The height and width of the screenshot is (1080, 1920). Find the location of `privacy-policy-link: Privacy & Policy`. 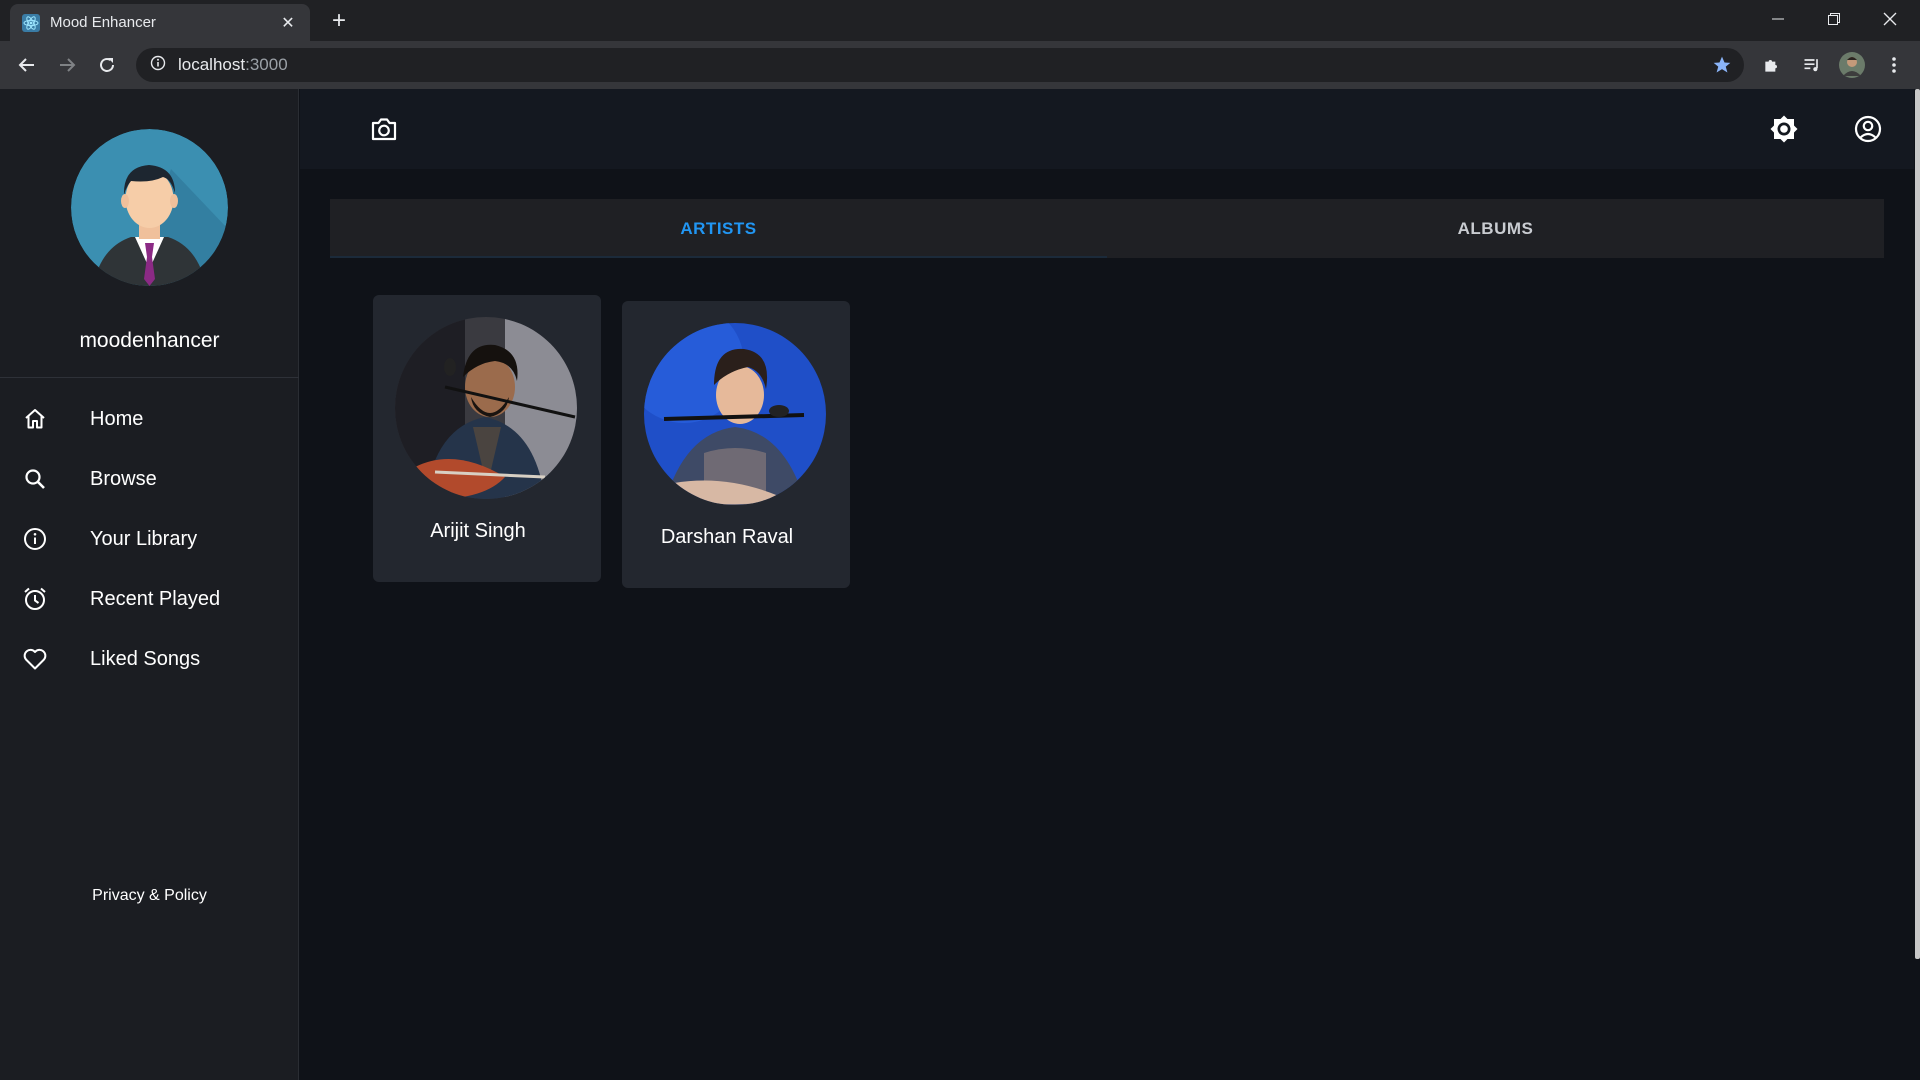

privacy-policy-link: Privacy & Policy is located at coordinates (149, 896).